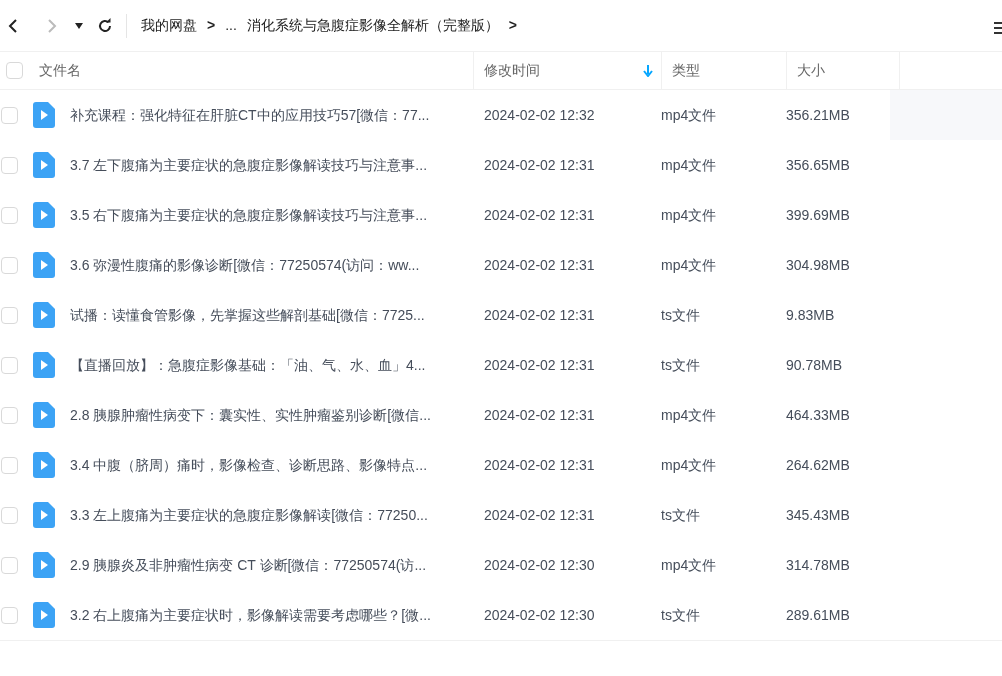 This screenshot has width=1002, height=676. What do you see at coordinates (818, 465) in the screenshot?
I see `file-size: 264.62MB` at bounding box center [818, 465].